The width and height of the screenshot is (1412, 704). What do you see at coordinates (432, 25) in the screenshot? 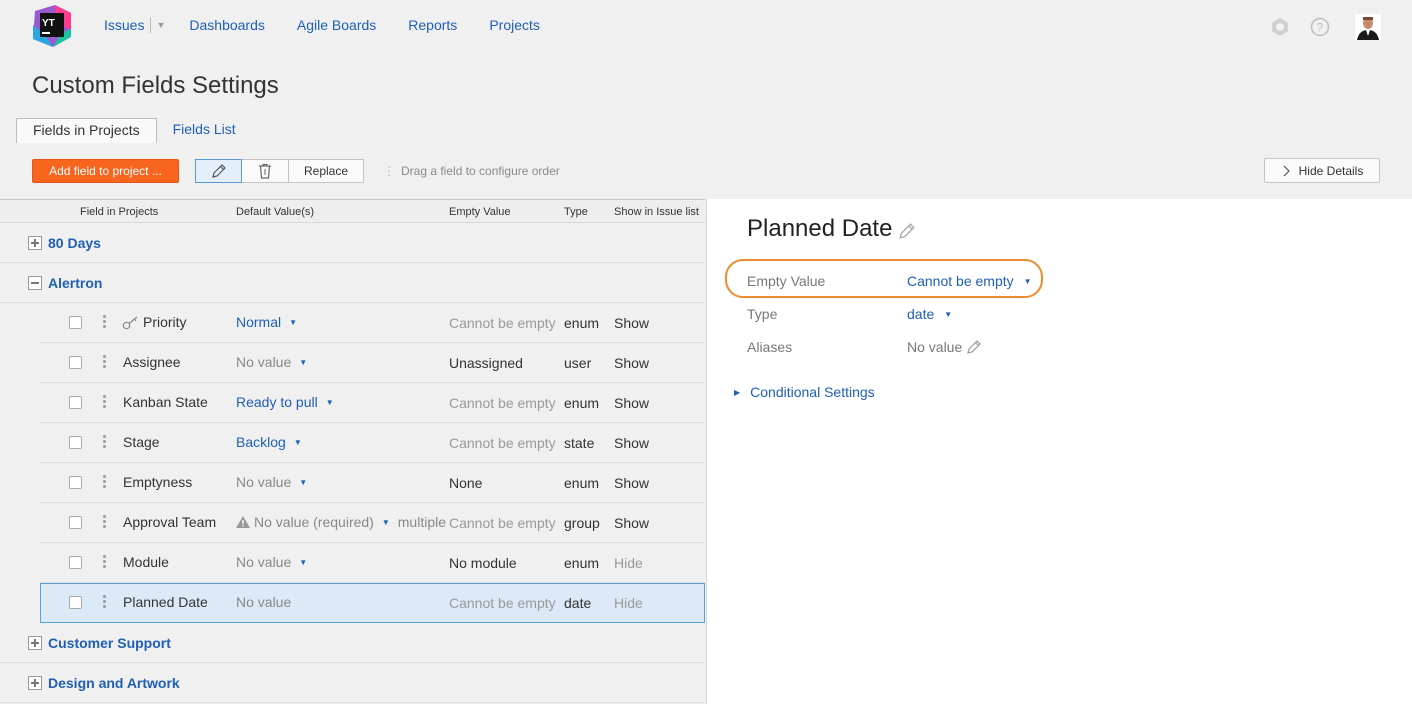
I see `nav-reports: Reports` at bounding box center [432, 25].